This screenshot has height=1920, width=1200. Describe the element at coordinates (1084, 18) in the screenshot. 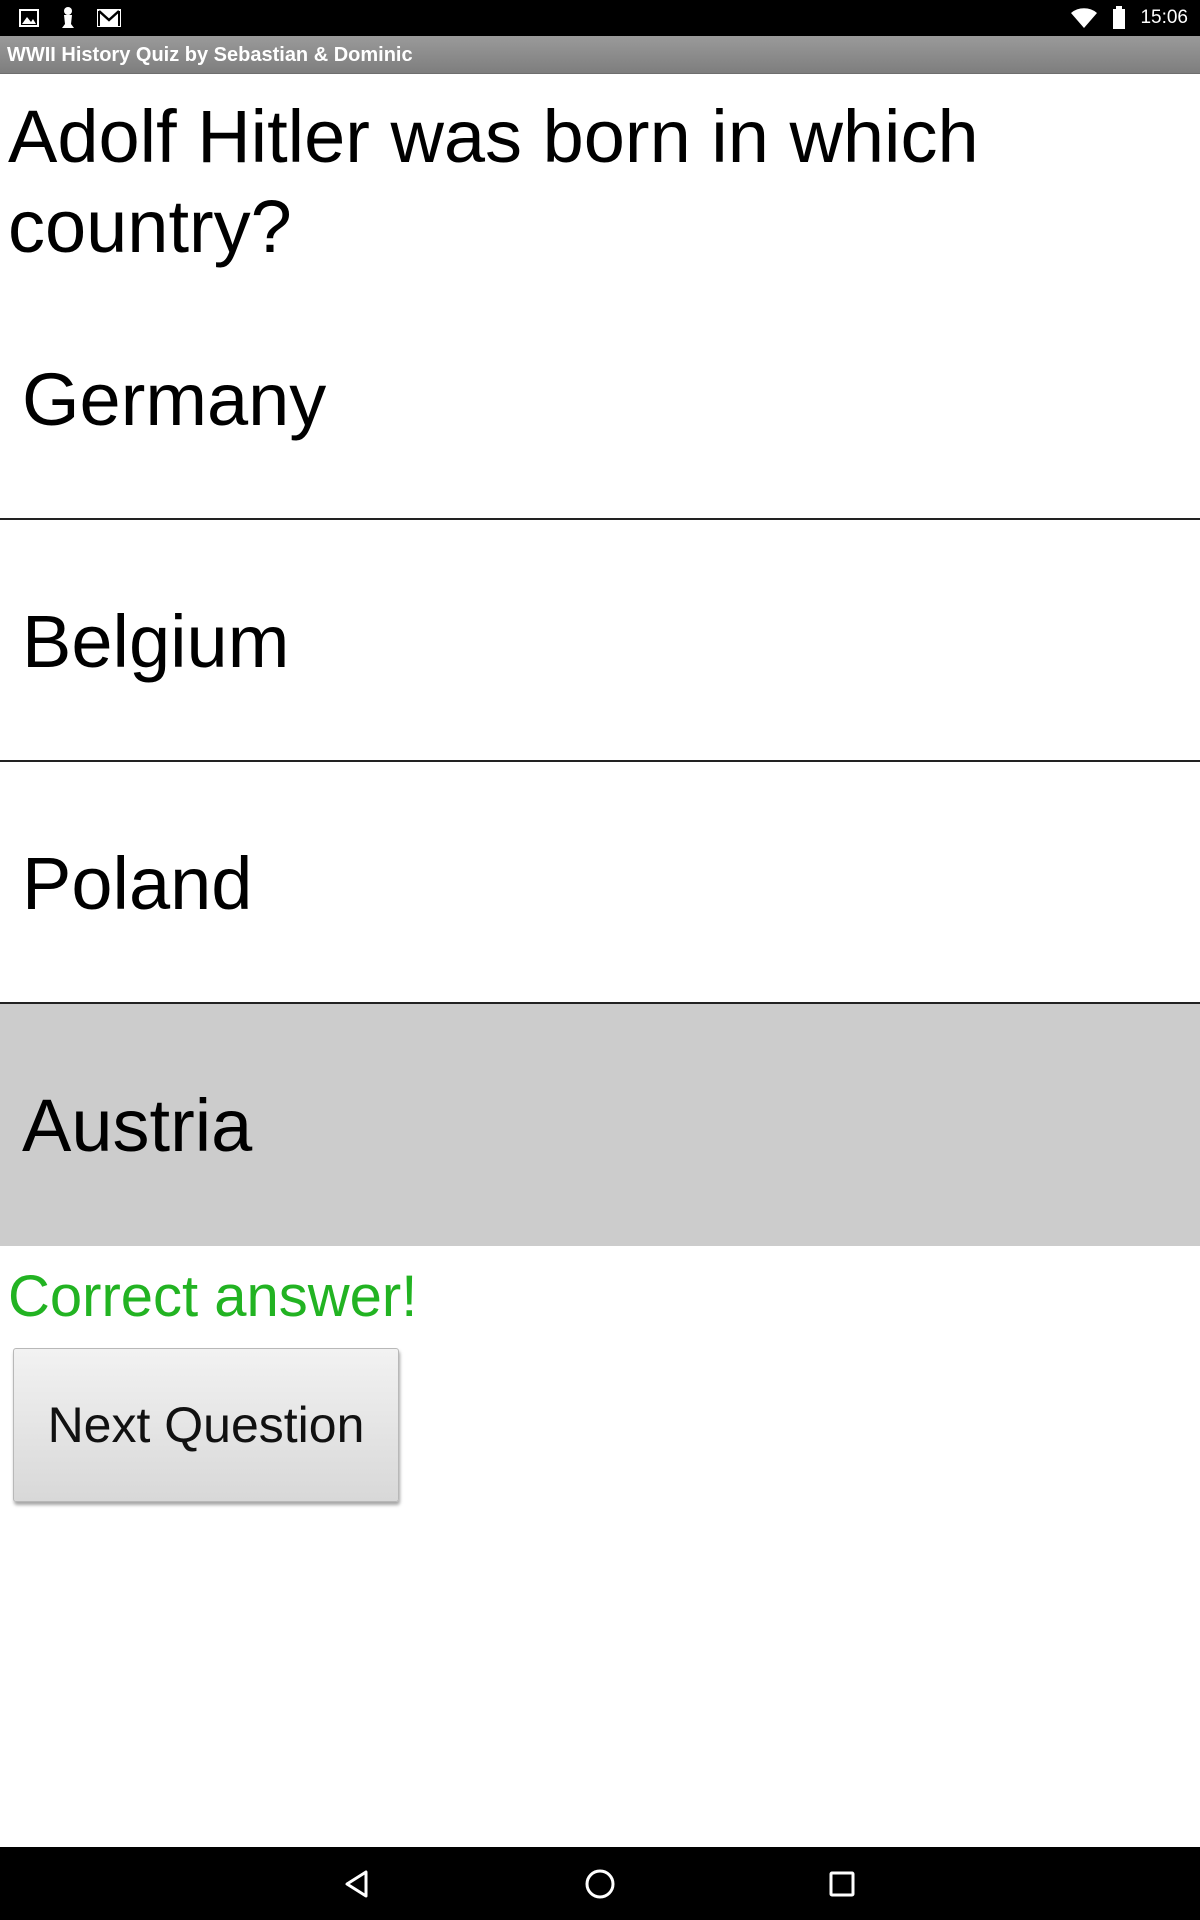

I see `wifi-icon` at that location.